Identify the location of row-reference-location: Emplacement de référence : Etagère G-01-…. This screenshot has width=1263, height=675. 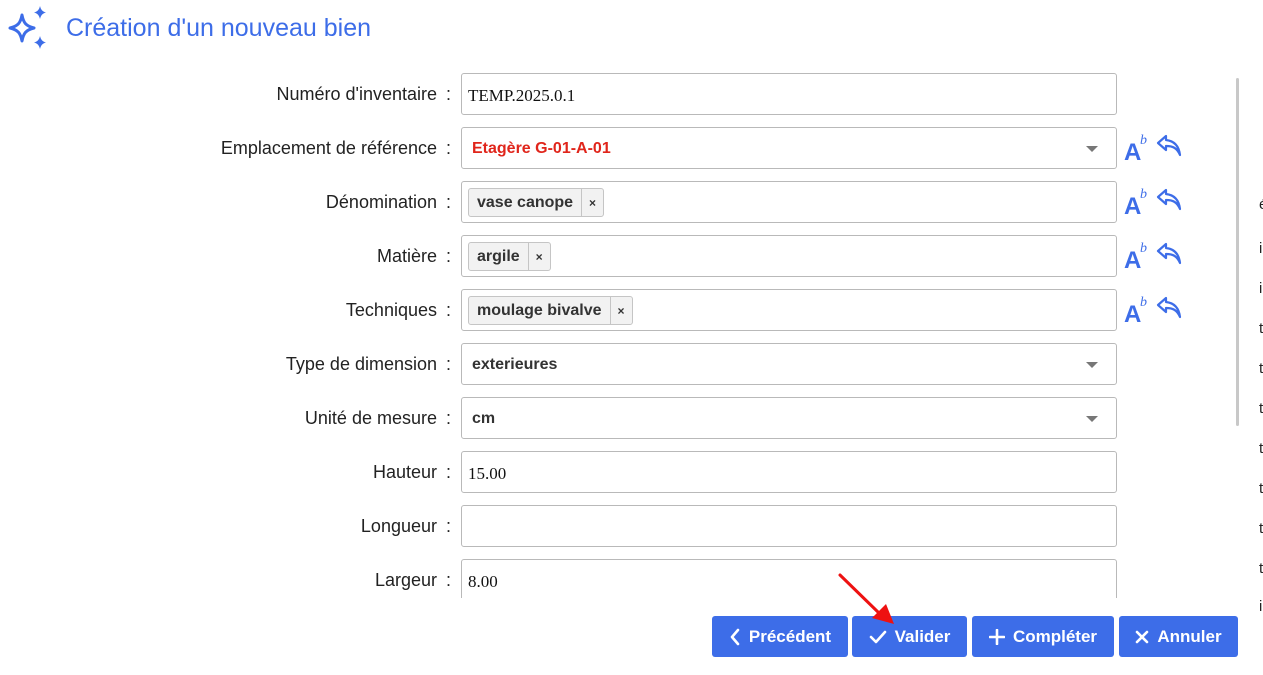
(620, 148).